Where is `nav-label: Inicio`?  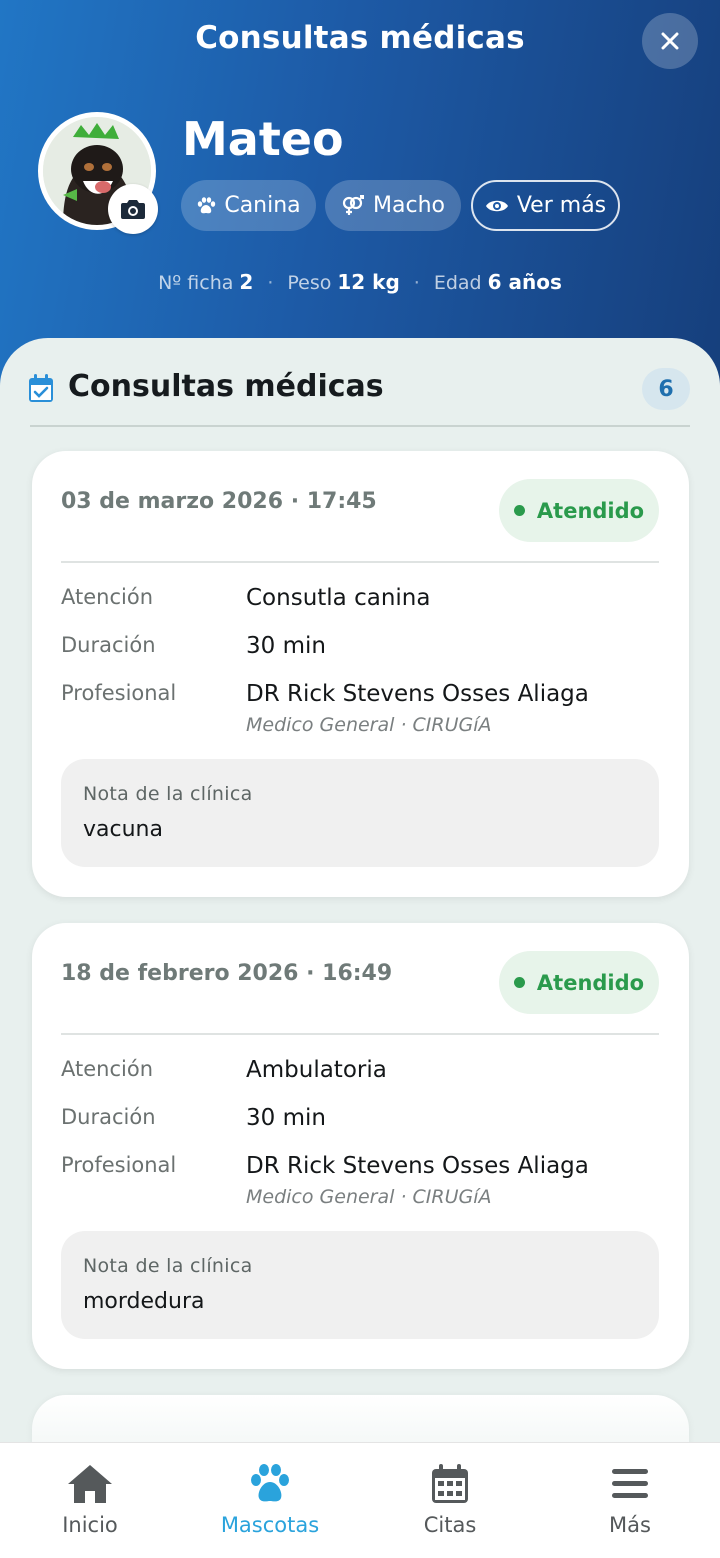 nav-label: Inicio is located at coordinates (90, 1525).